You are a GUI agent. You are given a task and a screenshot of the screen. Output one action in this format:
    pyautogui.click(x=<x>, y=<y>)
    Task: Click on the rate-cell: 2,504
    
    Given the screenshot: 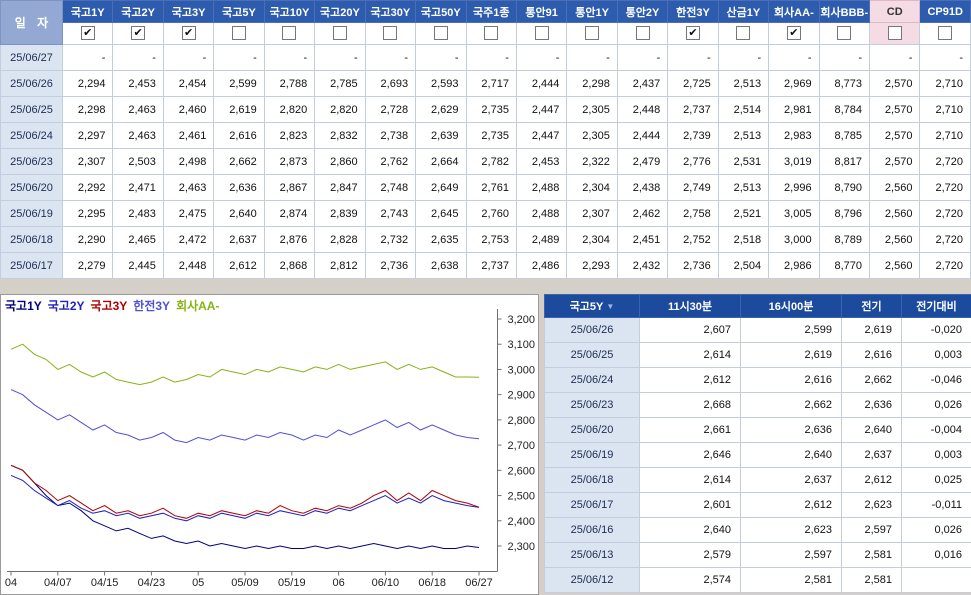 What is the action you would take?
    pyautogui.click(x=743, y=265)
    